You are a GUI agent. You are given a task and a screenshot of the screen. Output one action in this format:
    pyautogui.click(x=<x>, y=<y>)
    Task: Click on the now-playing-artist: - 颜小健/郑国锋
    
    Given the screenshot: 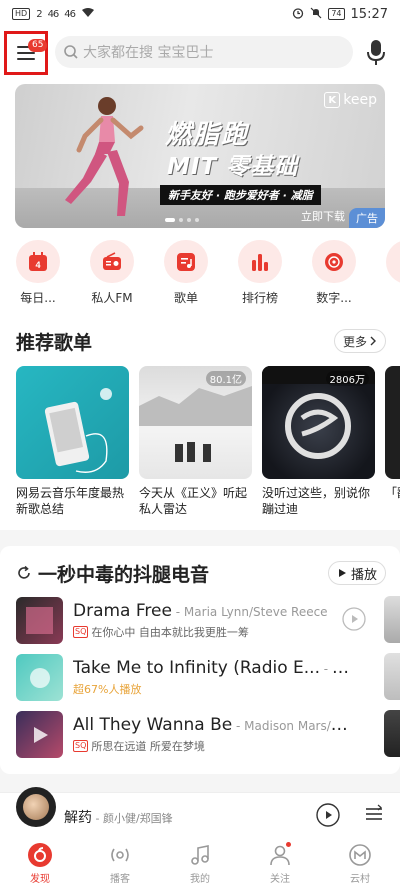 What is the action you would take?
    pyautogui.click(x=132, y=818)
    